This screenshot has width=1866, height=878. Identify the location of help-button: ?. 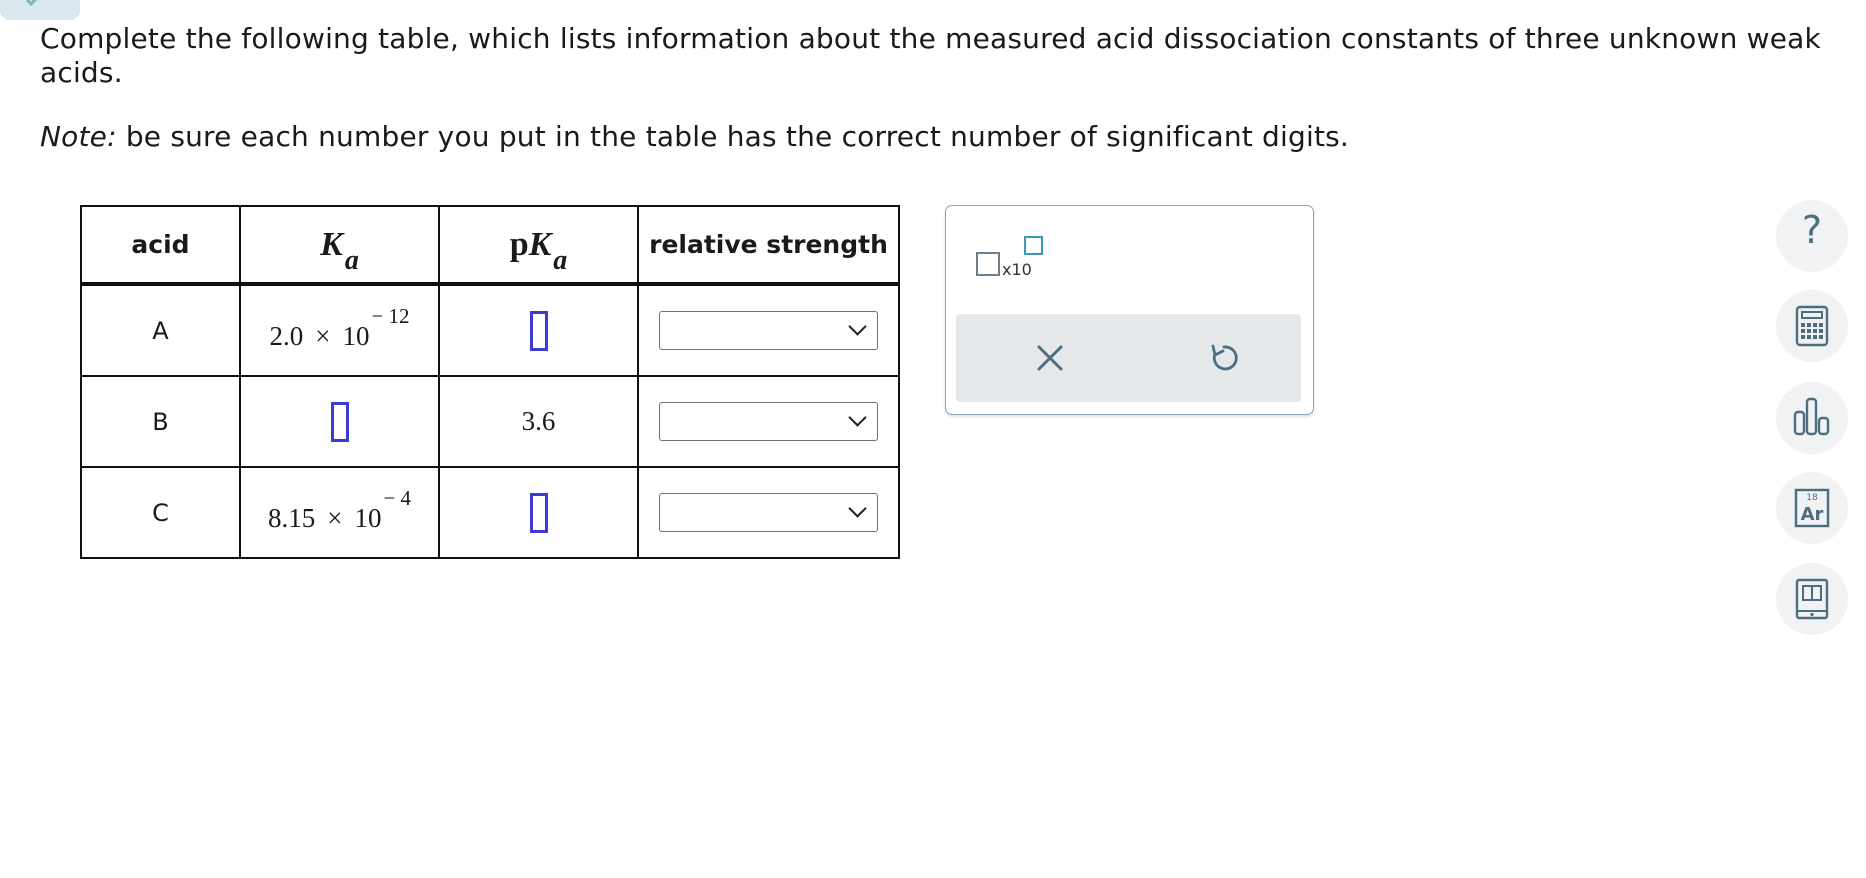
(1812, 236).